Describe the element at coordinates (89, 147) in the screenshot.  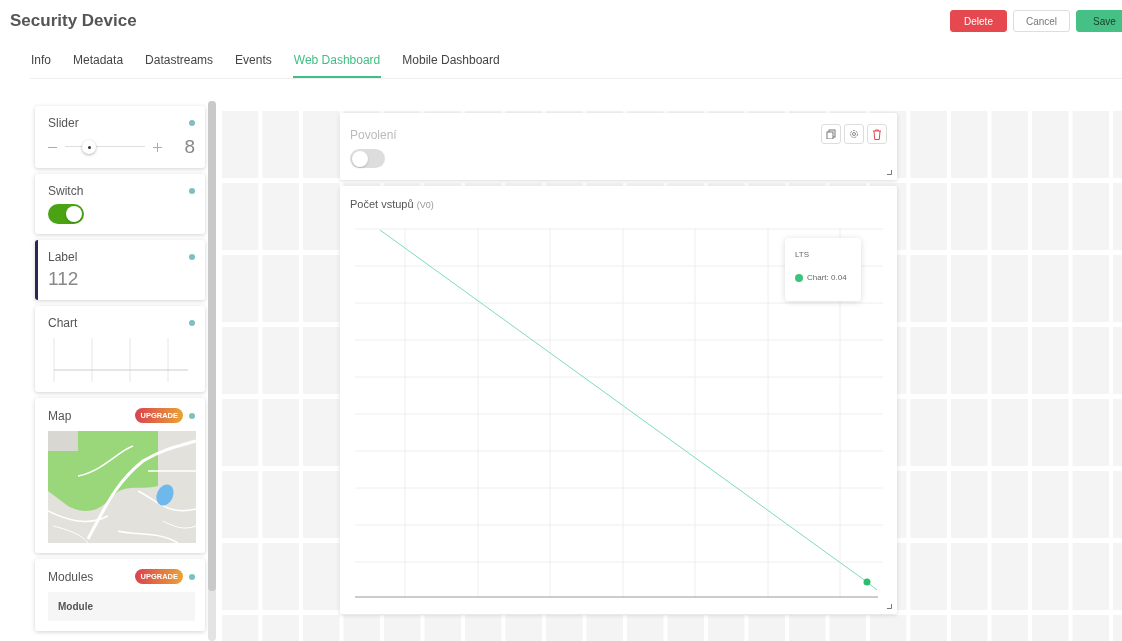
I see `slider-thumb` at that location.